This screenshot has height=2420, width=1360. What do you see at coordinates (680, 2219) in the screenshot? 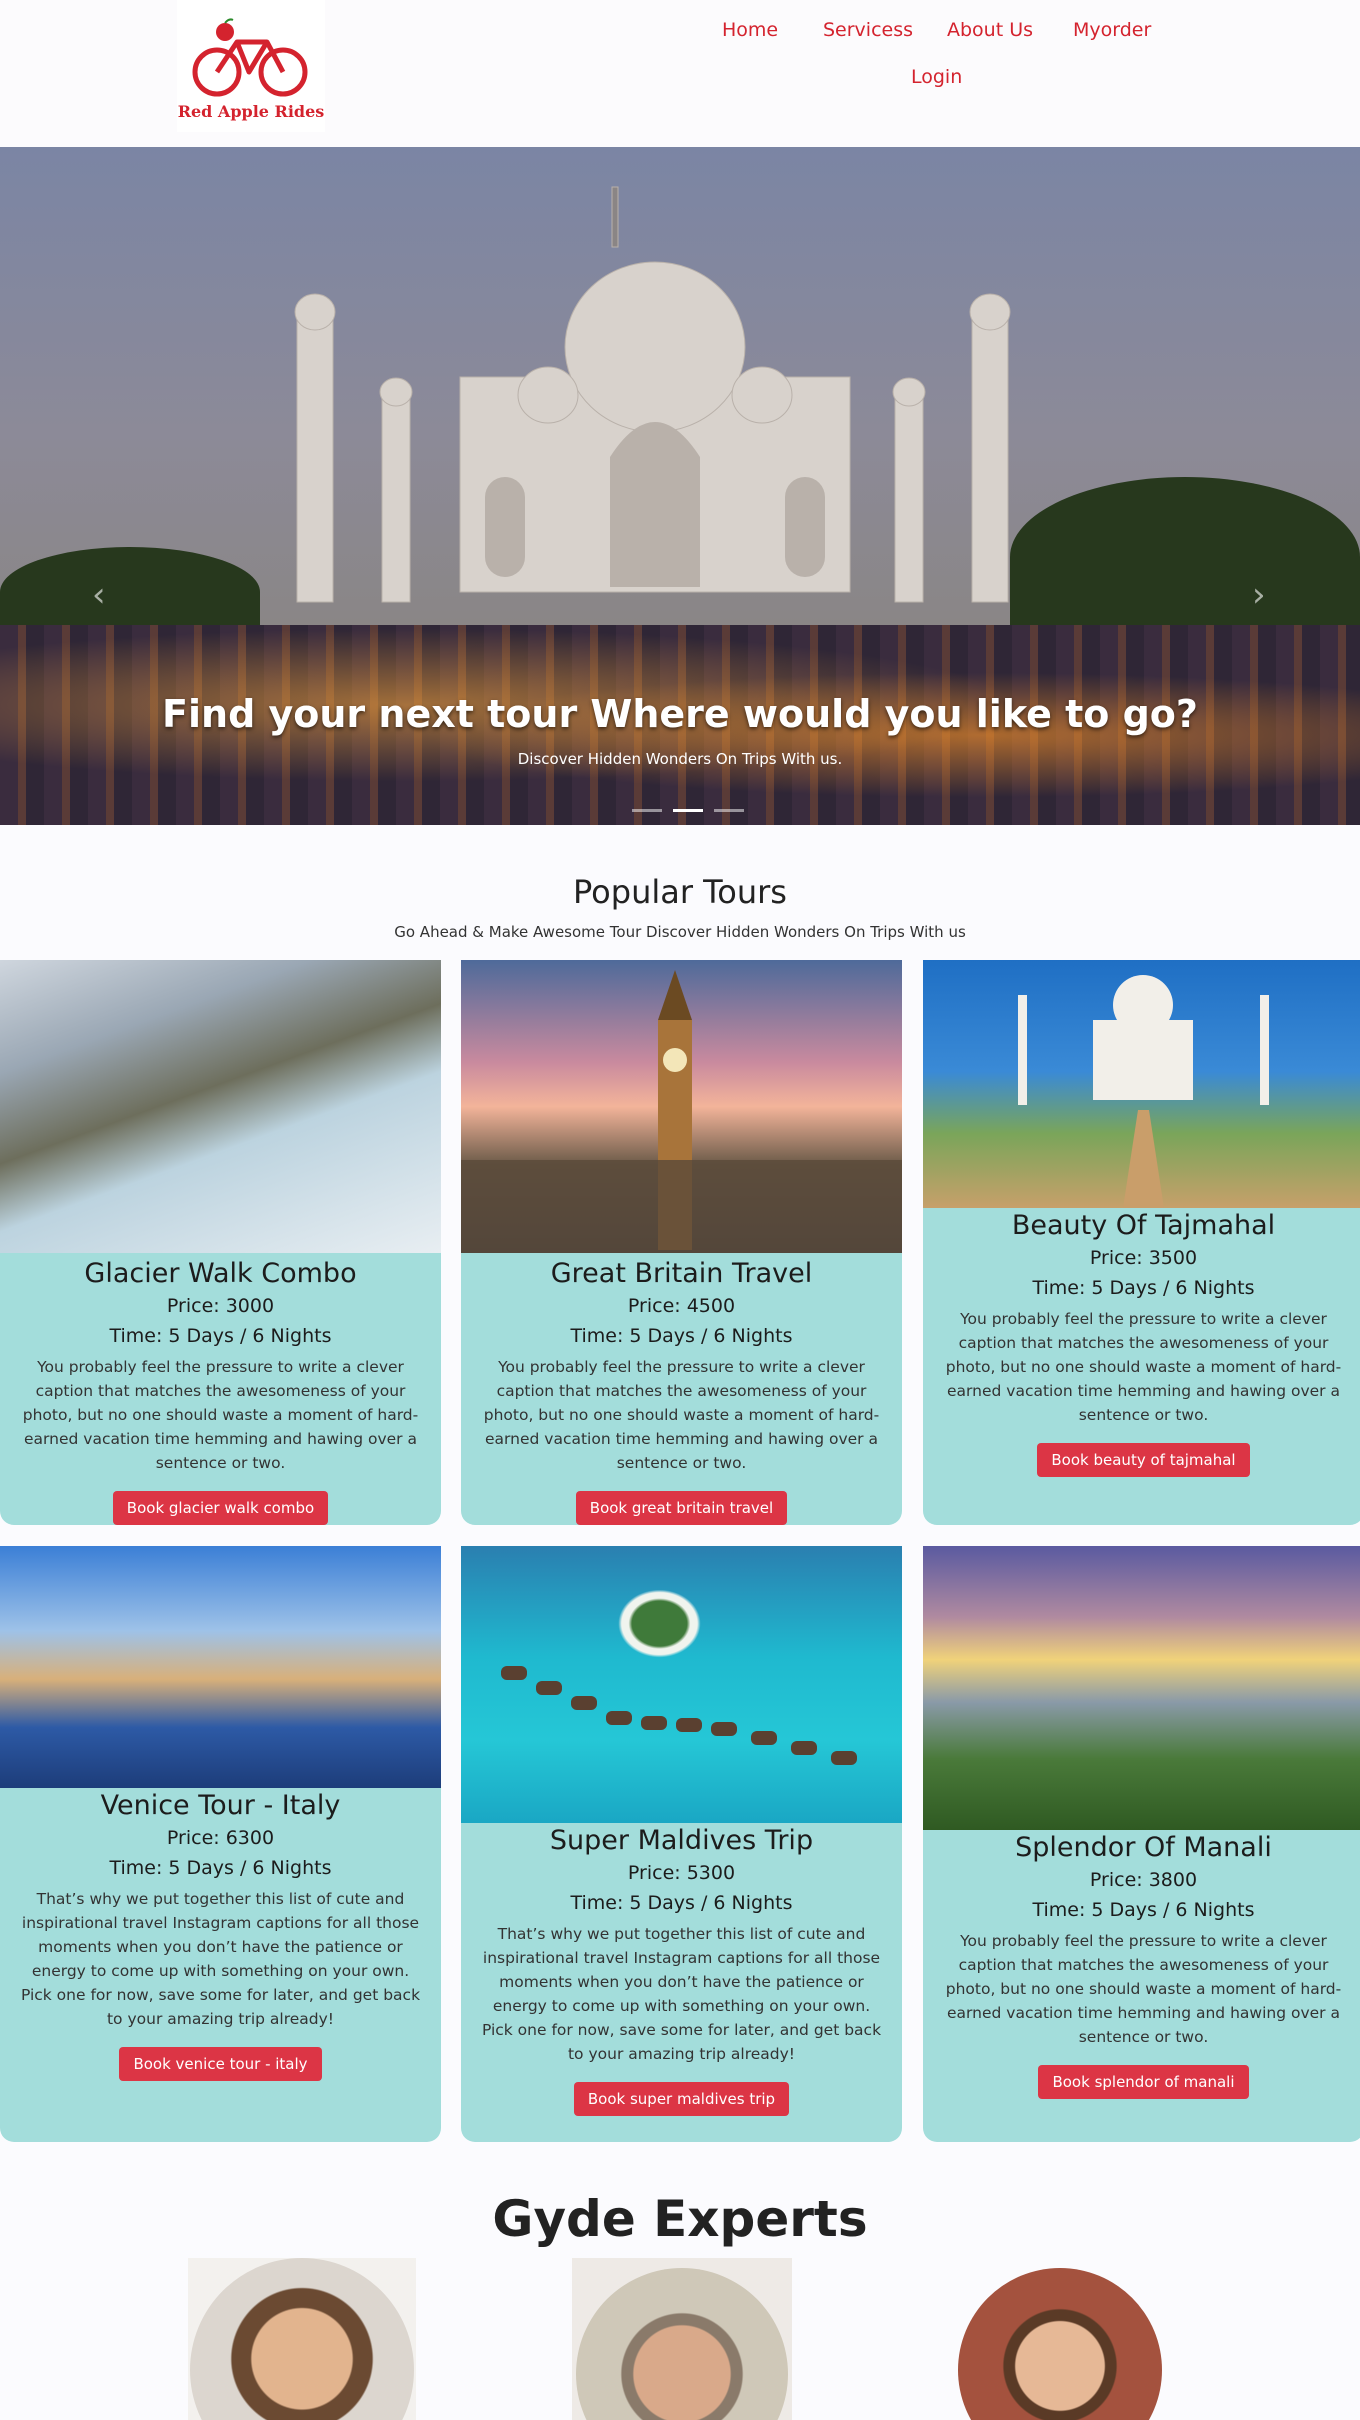
I see `experts-title: Gyde Experts` at bounding box center [680, 2219].